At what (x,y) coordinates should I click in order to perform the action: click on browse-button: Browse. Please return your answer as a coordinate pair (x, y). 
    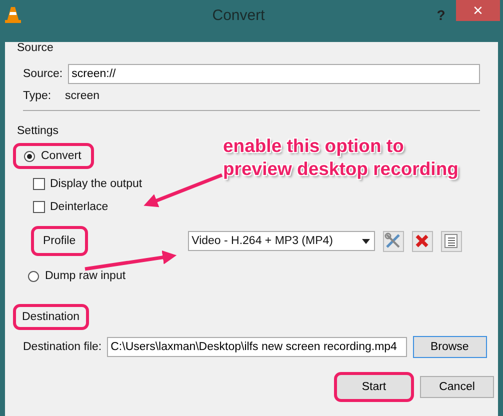
    Looking at the image, I should click on (449, 347).